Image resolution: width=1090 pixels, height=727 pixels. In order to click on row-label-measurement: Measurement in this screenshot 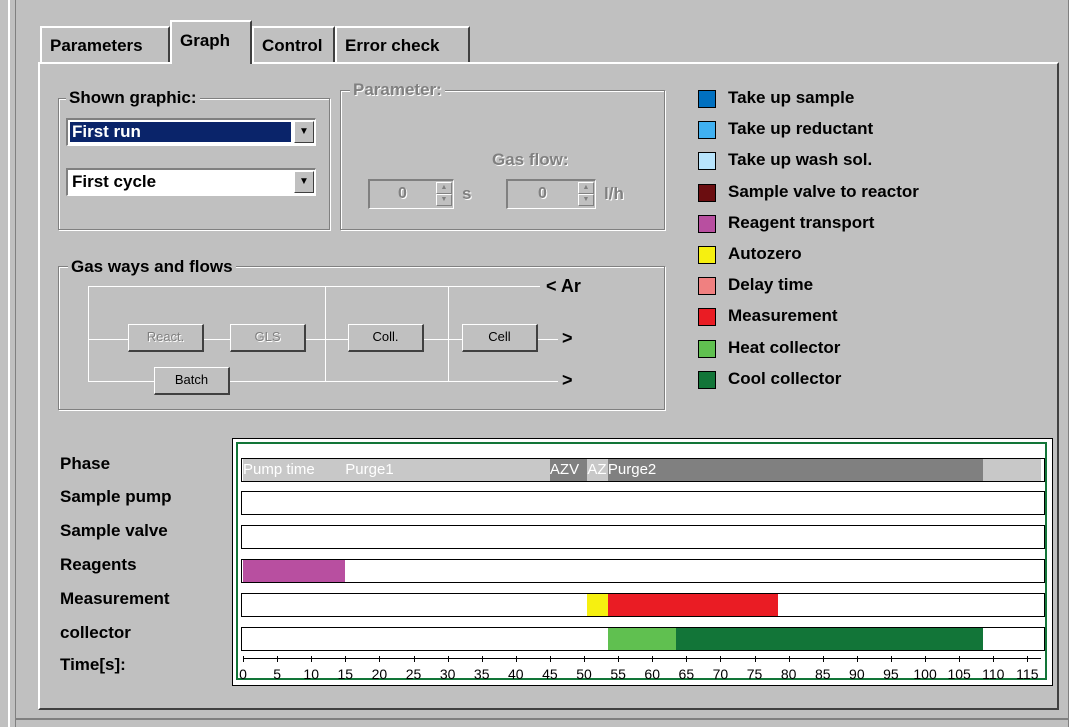, I will do `click(115, 598)`.